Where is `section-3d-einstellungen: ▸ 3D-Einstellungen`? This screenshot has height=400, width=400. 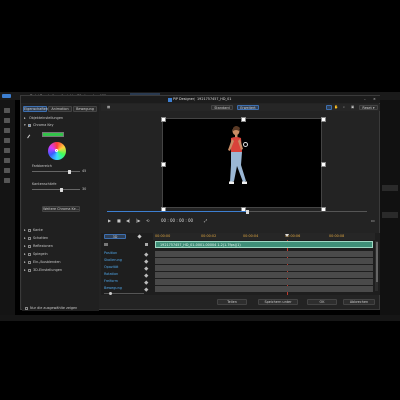
section-3d-einstellungen: ▸ 3D-Einstellungen is located at coordinates (60, 270).